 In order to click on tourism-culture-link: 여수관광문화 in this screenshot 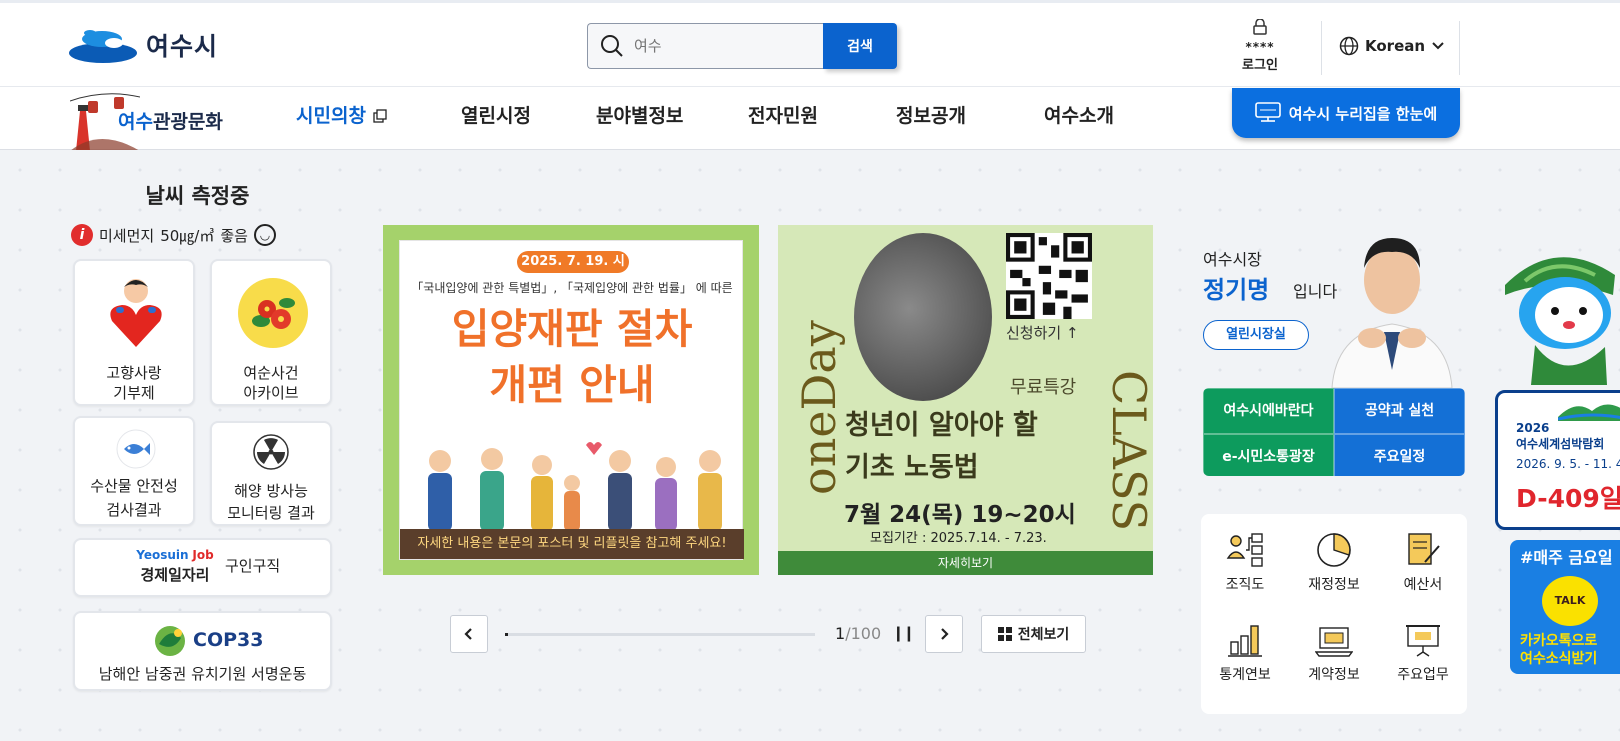, I will do `click(160, 119)`.